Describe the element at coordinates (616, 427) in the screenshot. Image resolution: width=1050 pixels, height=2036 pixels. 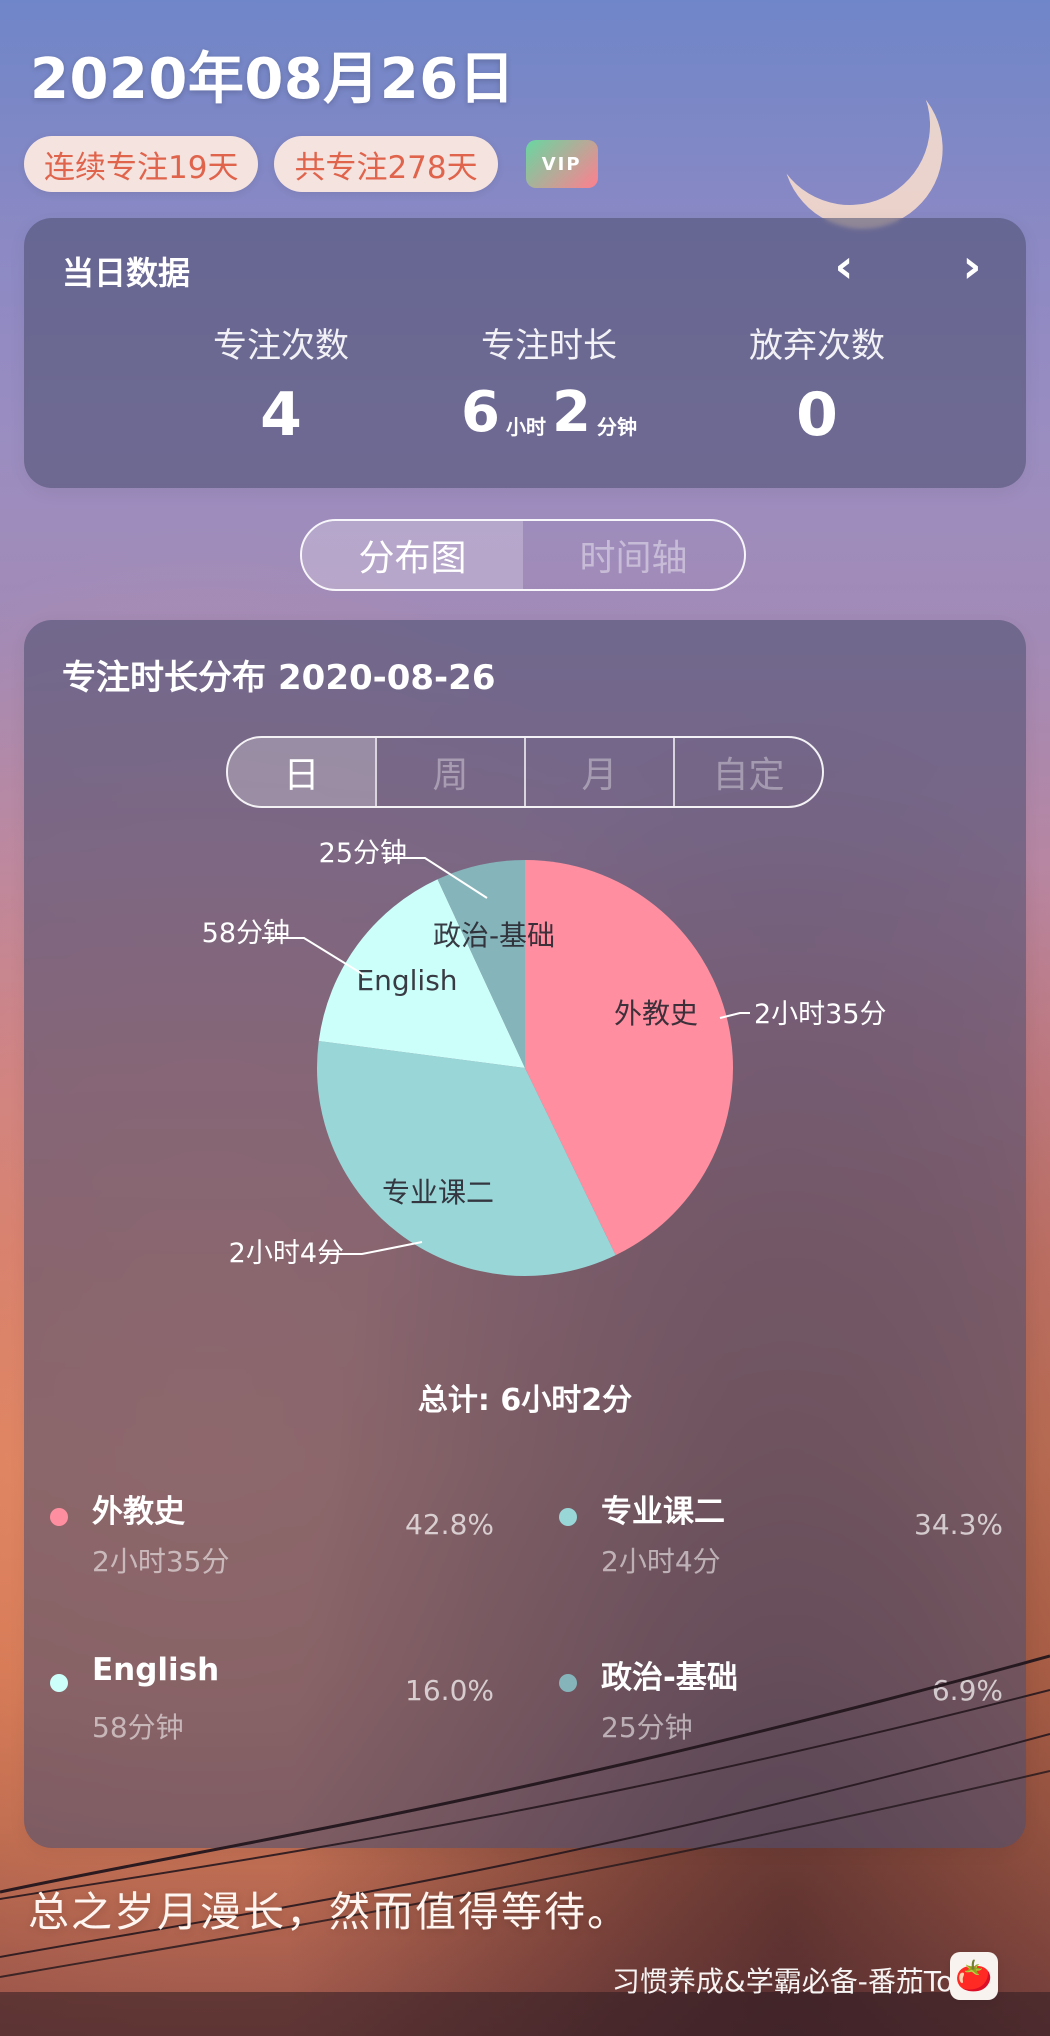
I see `focus-duration-minutes-unit: 分钟` at that location.